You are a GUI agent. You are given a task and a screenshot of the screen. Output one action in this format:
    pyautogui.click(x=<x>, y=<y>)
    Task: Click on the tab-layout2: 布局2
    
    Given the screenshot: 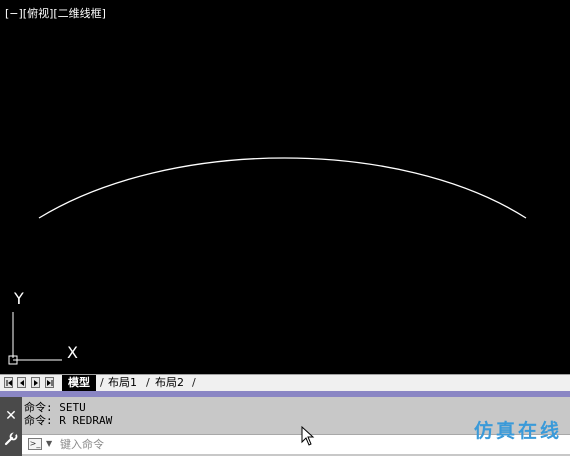 What is the action you would take?
    pyautogui.click(x=169, y=383)
    